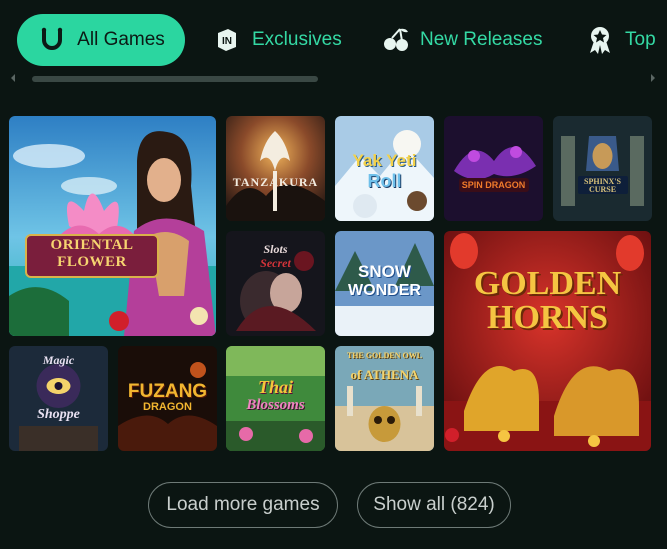 Image resolution: width=667 pixels, height=549 pixels. What do you see at coordinates (640, 39) in the screenshot?
I see `tab-label: Top` at bounding box center [640, 39].